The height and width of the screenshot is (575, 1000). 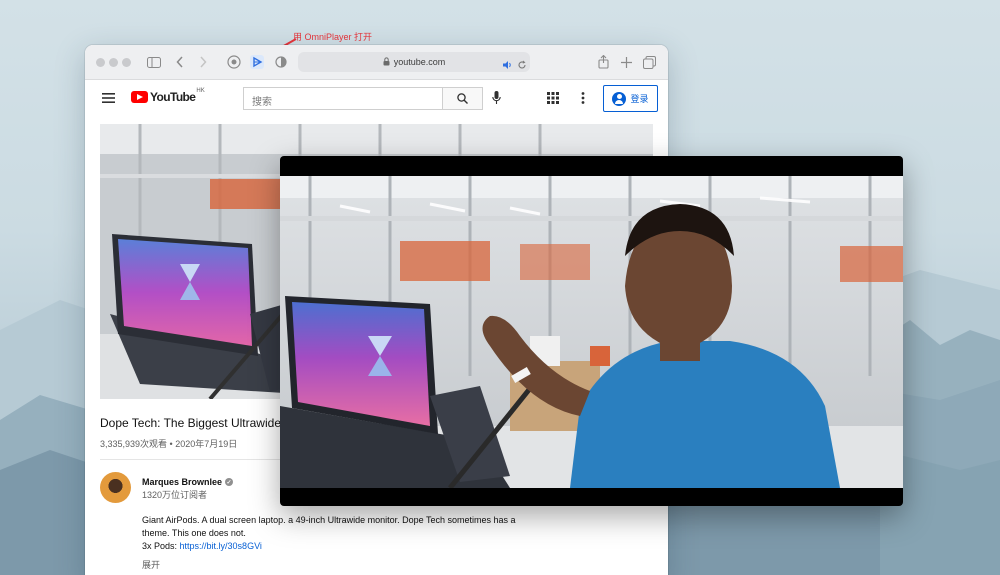 What do you see at coordinates (234, 62) in the screenshot?
I see `privacy-icon` at bounding box center [234, 62].